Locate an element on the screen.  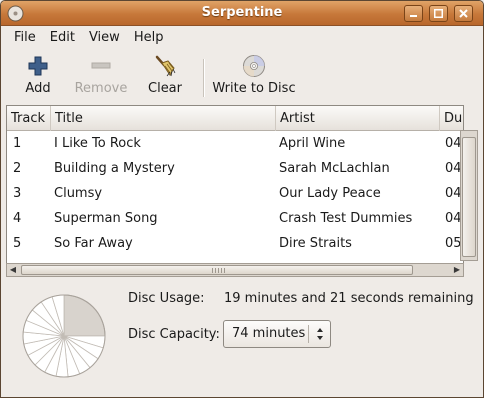
track-row: 5 So Far Away Dire Straits 05 is located at coordinates (235, 243).